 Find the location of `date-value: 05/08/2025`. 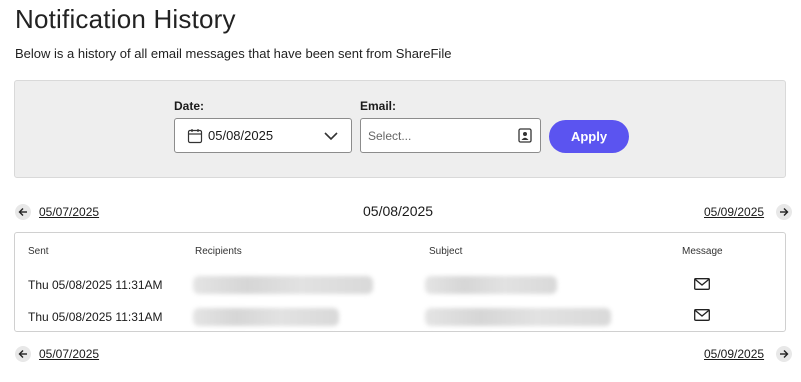

date-value: 05/08/2025 is located at coordinates (241, 135).